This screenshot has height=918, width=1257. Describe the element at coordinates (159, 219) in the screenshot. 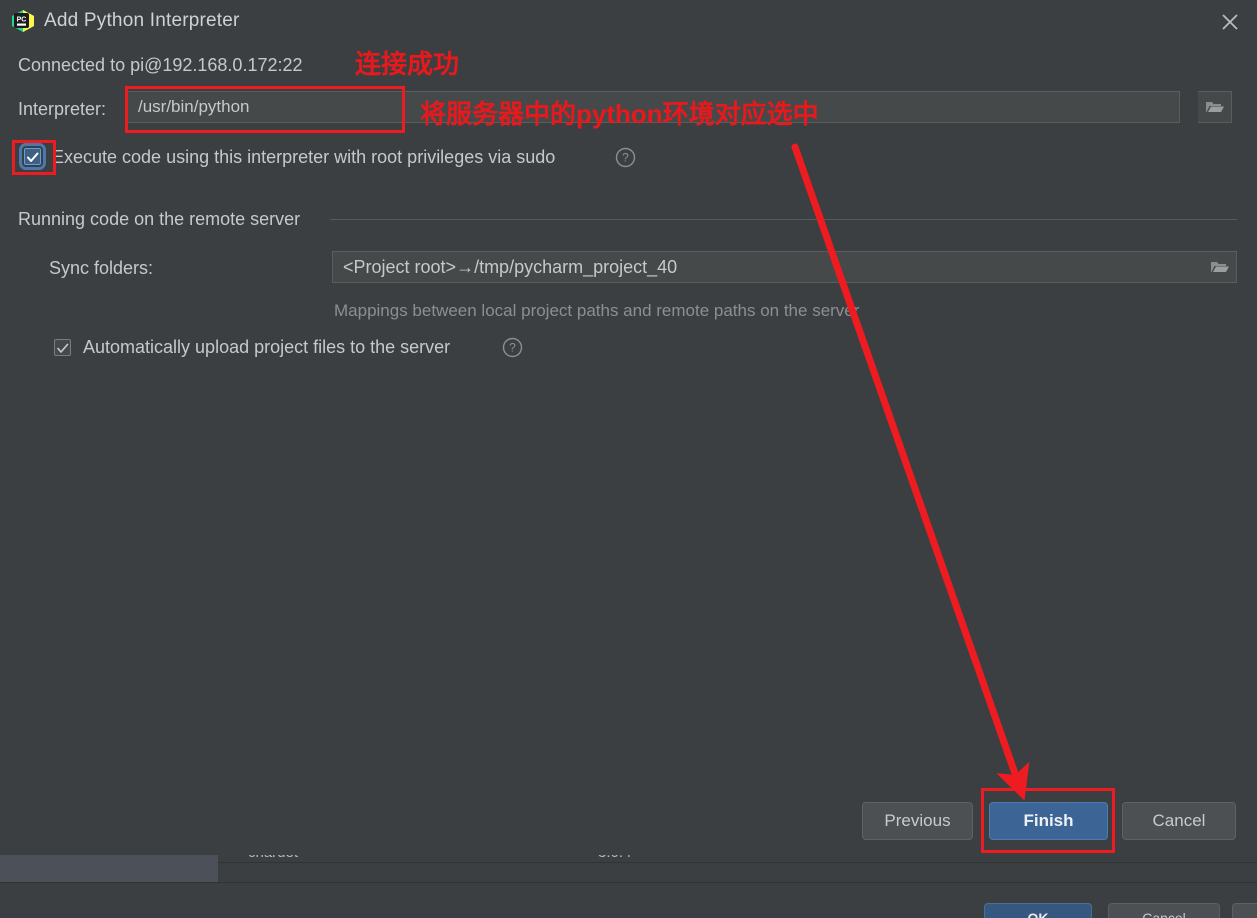

I see `remote-section-title: Running code on the remote server` at that location.